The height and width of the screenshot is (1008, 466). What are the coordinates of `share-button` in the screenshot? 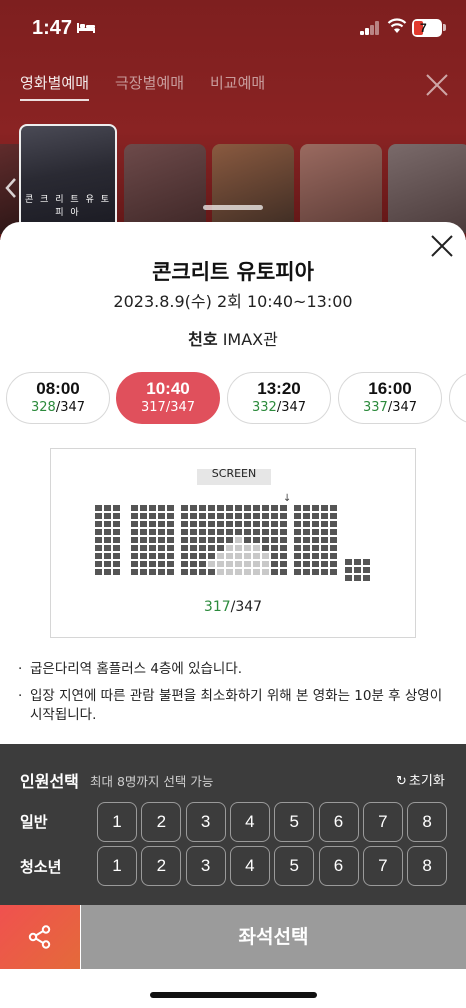 It's located at (40, 937).